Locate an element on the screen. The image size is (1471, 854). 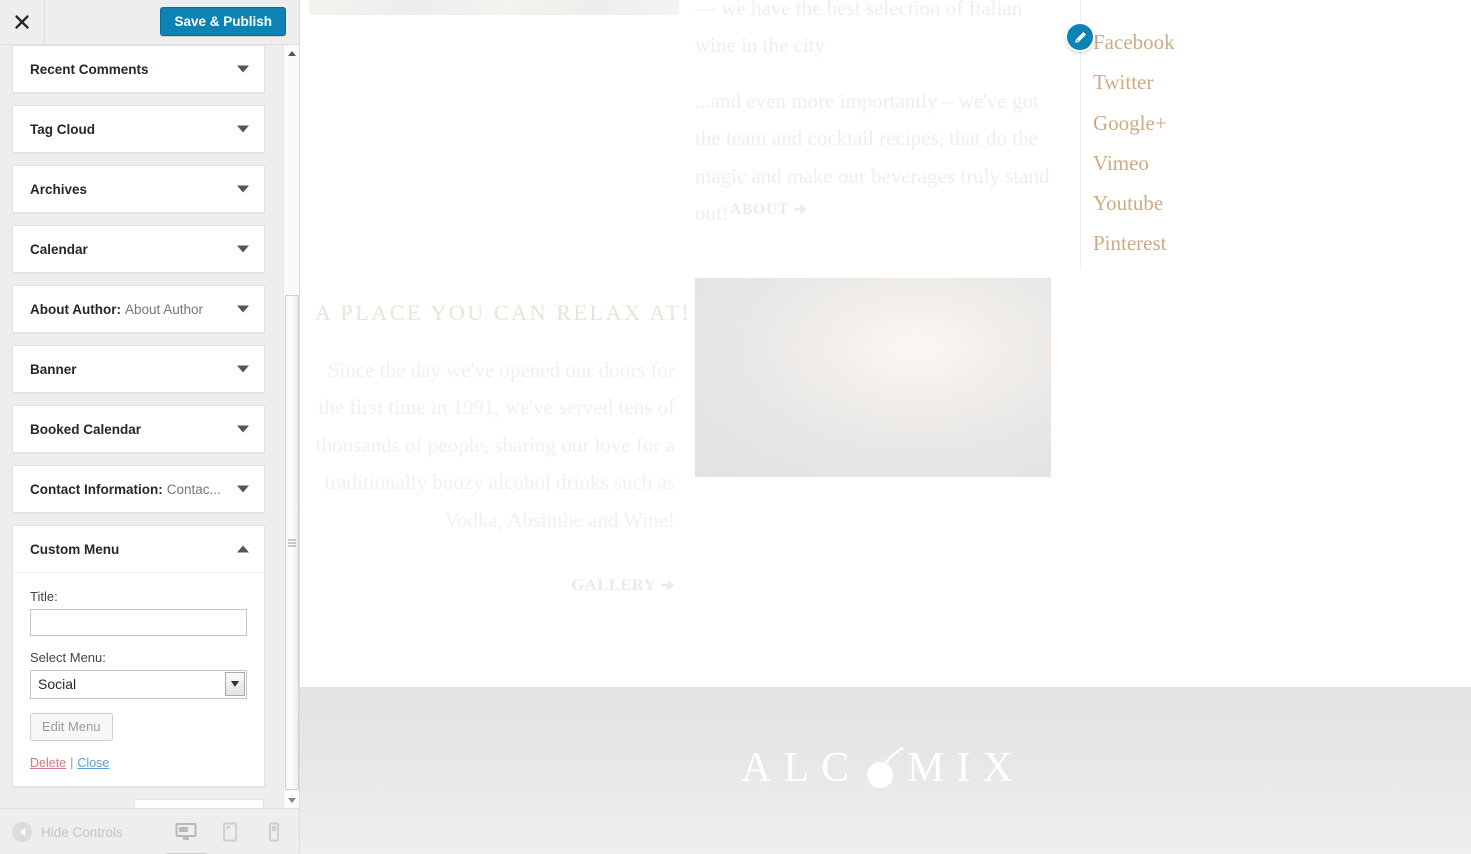
sidebar-scrollbar is located at coordinates (291, 426).